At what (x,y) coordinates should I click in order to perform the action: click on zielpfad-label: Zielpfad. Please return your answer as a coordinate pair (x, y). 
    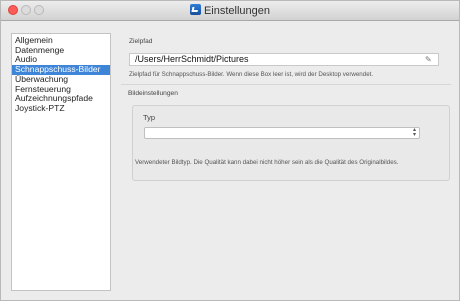
    Looking at the image, I should click on (141, 41).